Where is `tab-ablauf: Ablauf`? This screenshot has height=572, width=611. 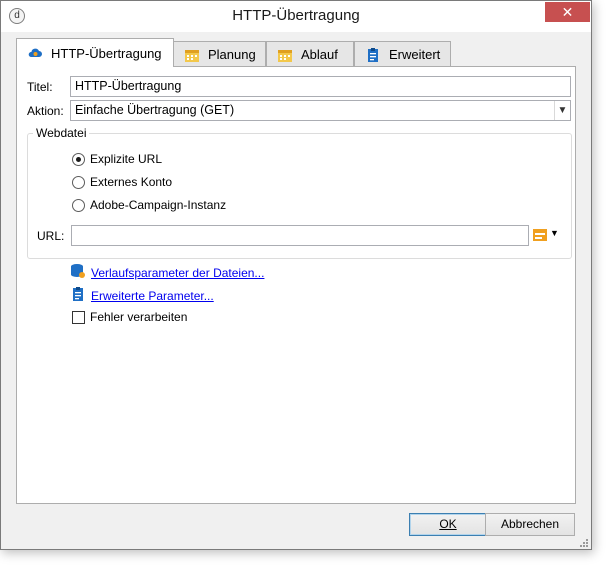
tab-ablauf: Ablauf is located at coordinates (310, 54).